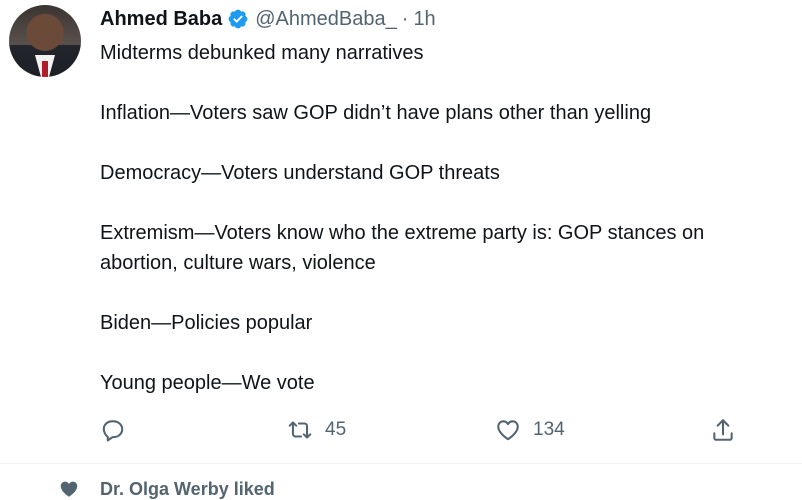  I want to click on retweet-button: 45, so click(316, 430).